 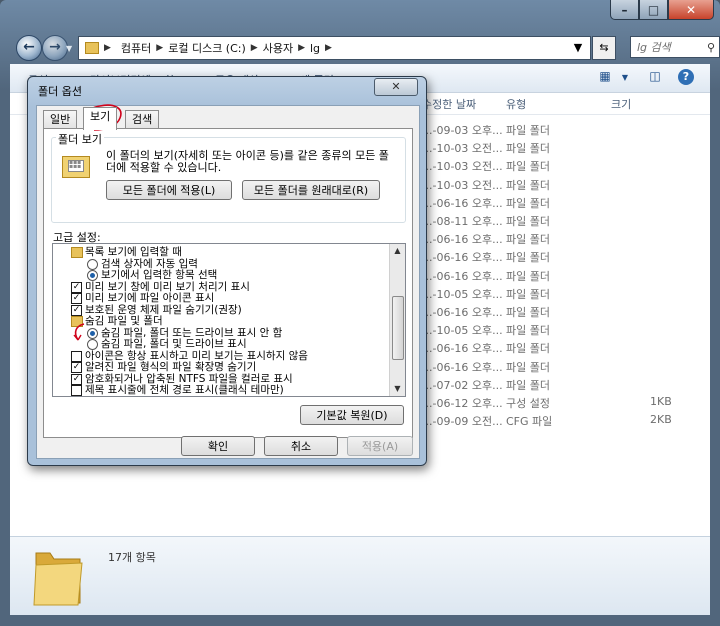 I want to click on breadcrumb-item: 컴퓨터, so click(x=136, y=48).